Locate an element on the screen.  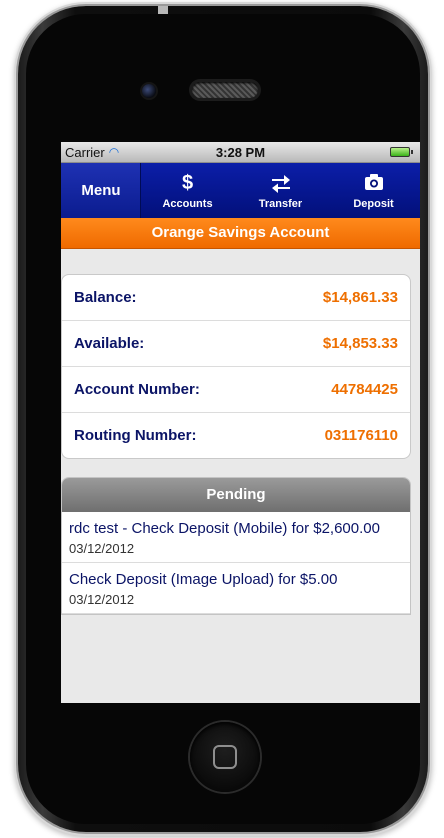
front-camera is located at coordinates (149, 91).